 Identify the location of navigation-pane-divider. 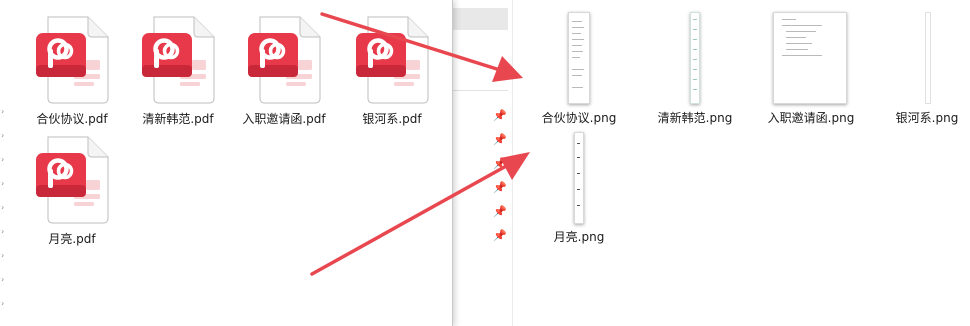
(480, 90).